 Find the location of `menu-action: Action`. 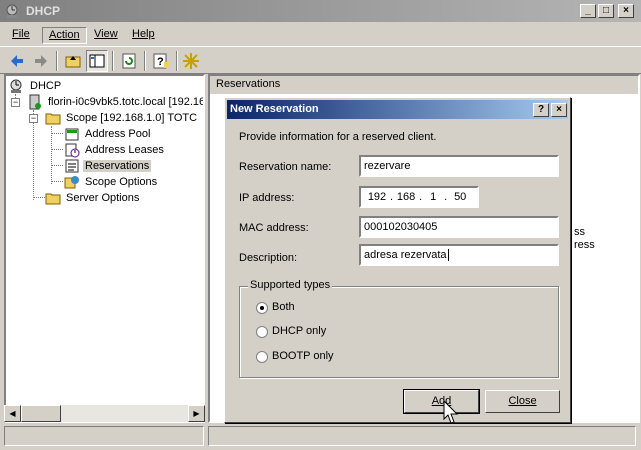

menu-action: Action is located at coordinates (64, 35).